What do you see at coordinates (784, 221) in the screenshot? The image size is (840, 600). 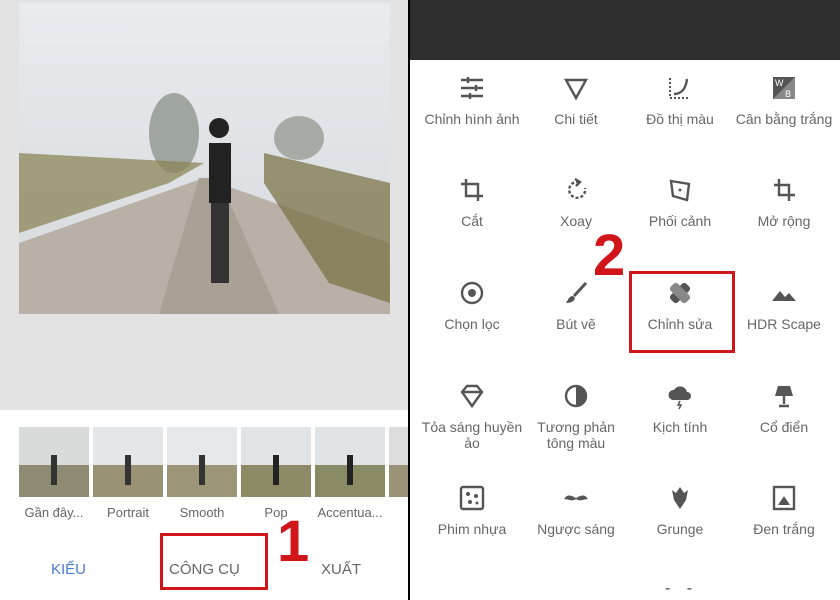 I see `tool-label: Mở rộng` at bounding box center [784, 221].